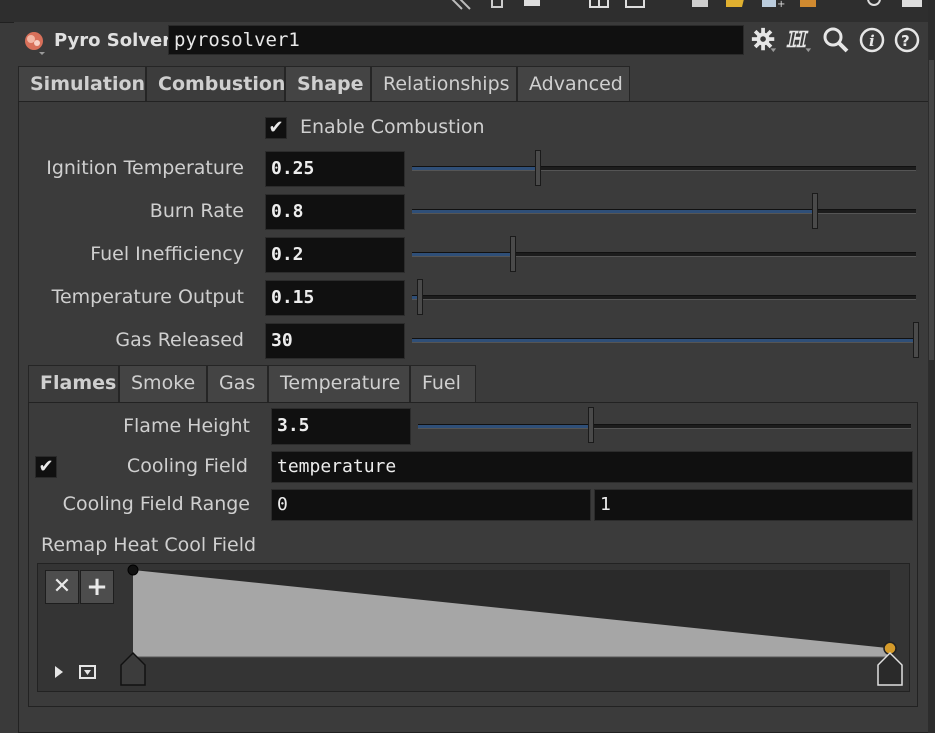  I want to click on enable-combustion-checkbox: ✔, so click(276, 128).